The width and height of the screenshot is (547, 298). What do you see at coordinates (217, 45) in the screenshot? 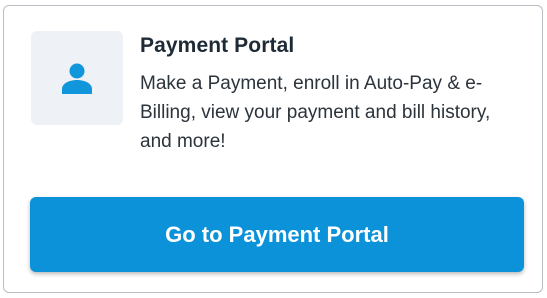
I see `card-title: Payment Portal` at bounding box center [217, 45].